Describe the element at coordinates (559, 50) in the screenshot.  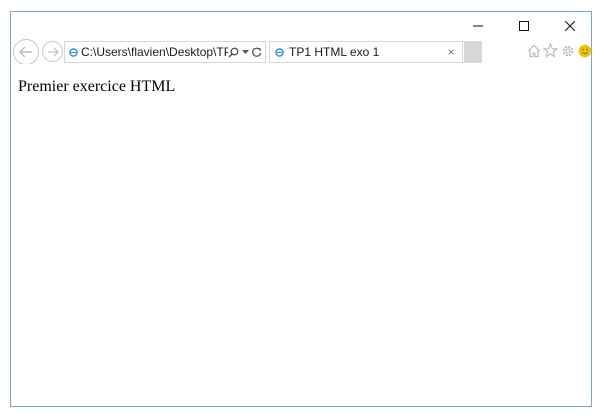
I see `toolbar-icons` at that location.